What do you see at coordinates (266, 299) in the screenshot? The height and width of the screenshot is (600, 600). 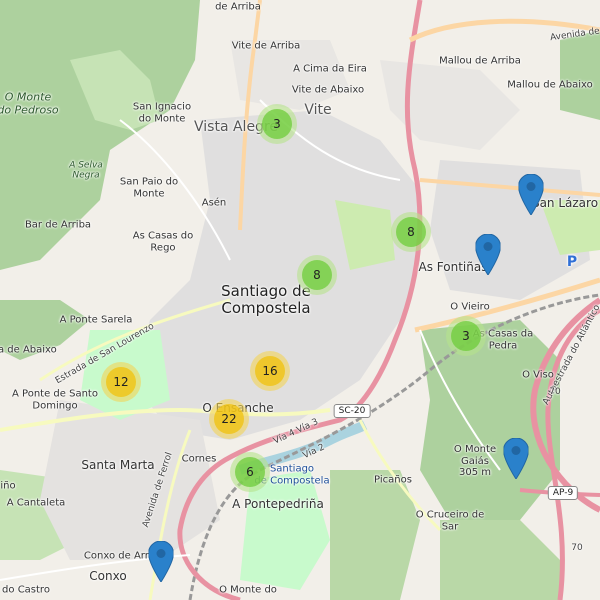 I see `map-label-santiago-de-compostela: Santiago de Compostela` at bounding box center [266, 299].